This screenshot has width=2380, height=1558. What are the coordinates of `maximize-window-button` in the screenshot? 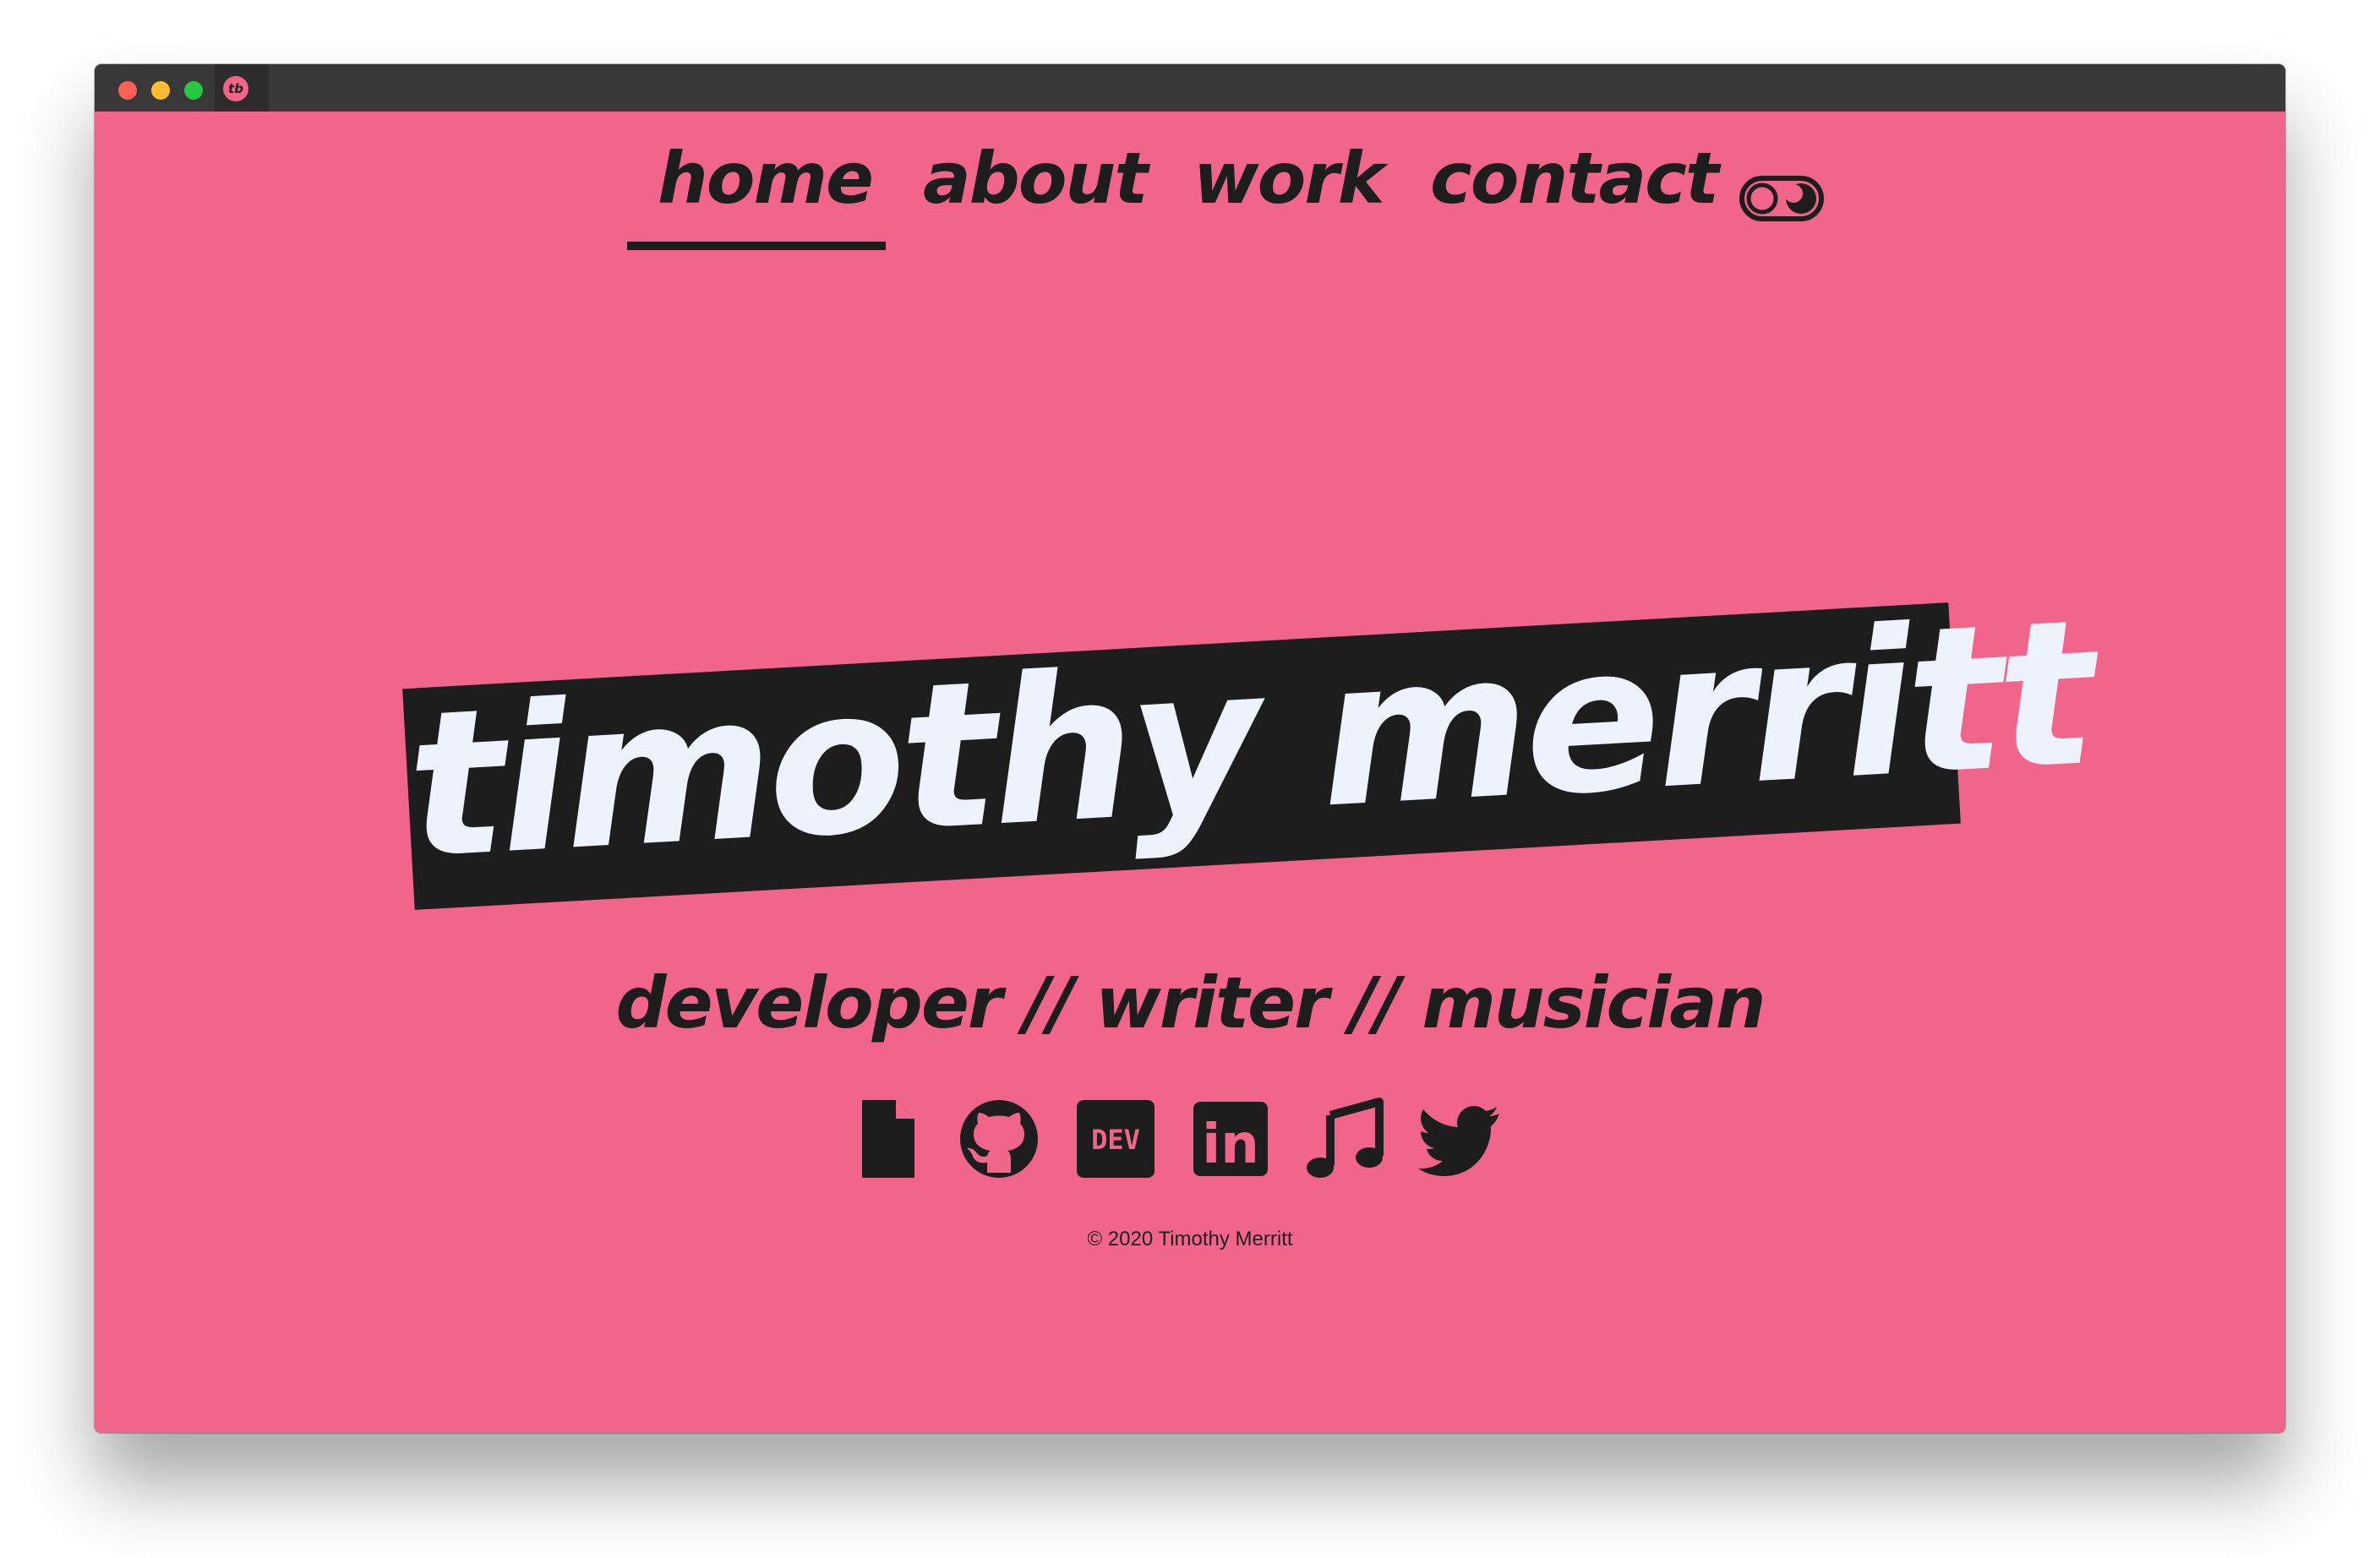 It's located at (194, 90).